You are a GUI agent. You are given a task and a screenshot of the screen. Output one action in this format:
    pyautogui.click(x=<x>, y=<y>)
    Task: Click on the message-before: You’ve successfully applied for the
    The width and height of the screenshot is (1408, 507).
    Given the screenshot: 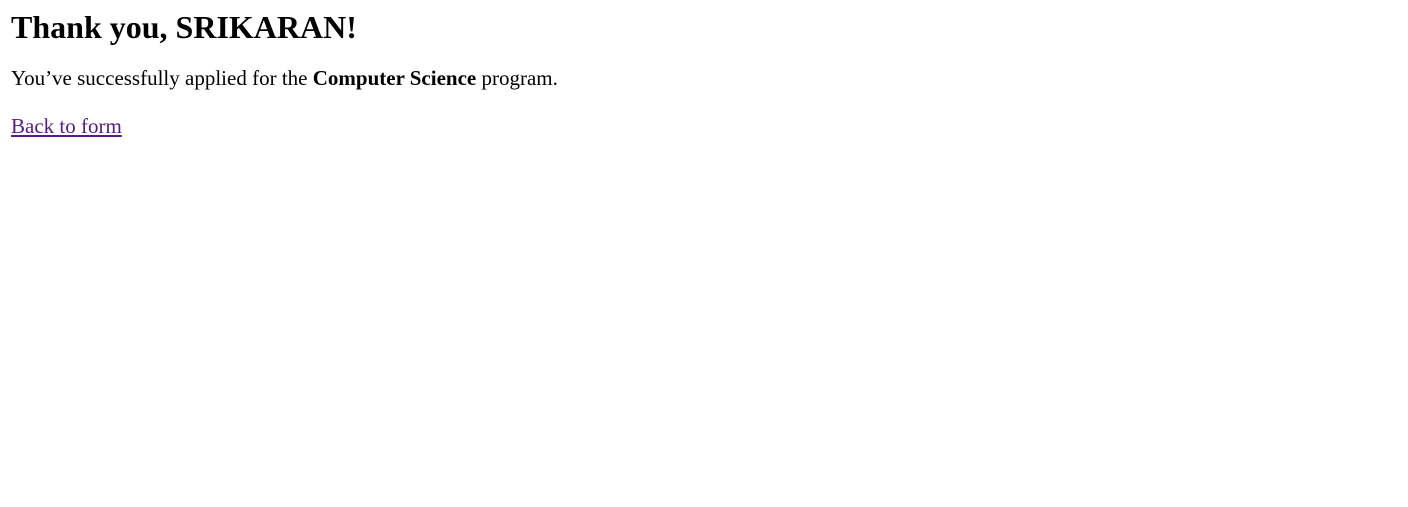 What is the action you would take?
    pyautogui.click(x=162, y=78)
    